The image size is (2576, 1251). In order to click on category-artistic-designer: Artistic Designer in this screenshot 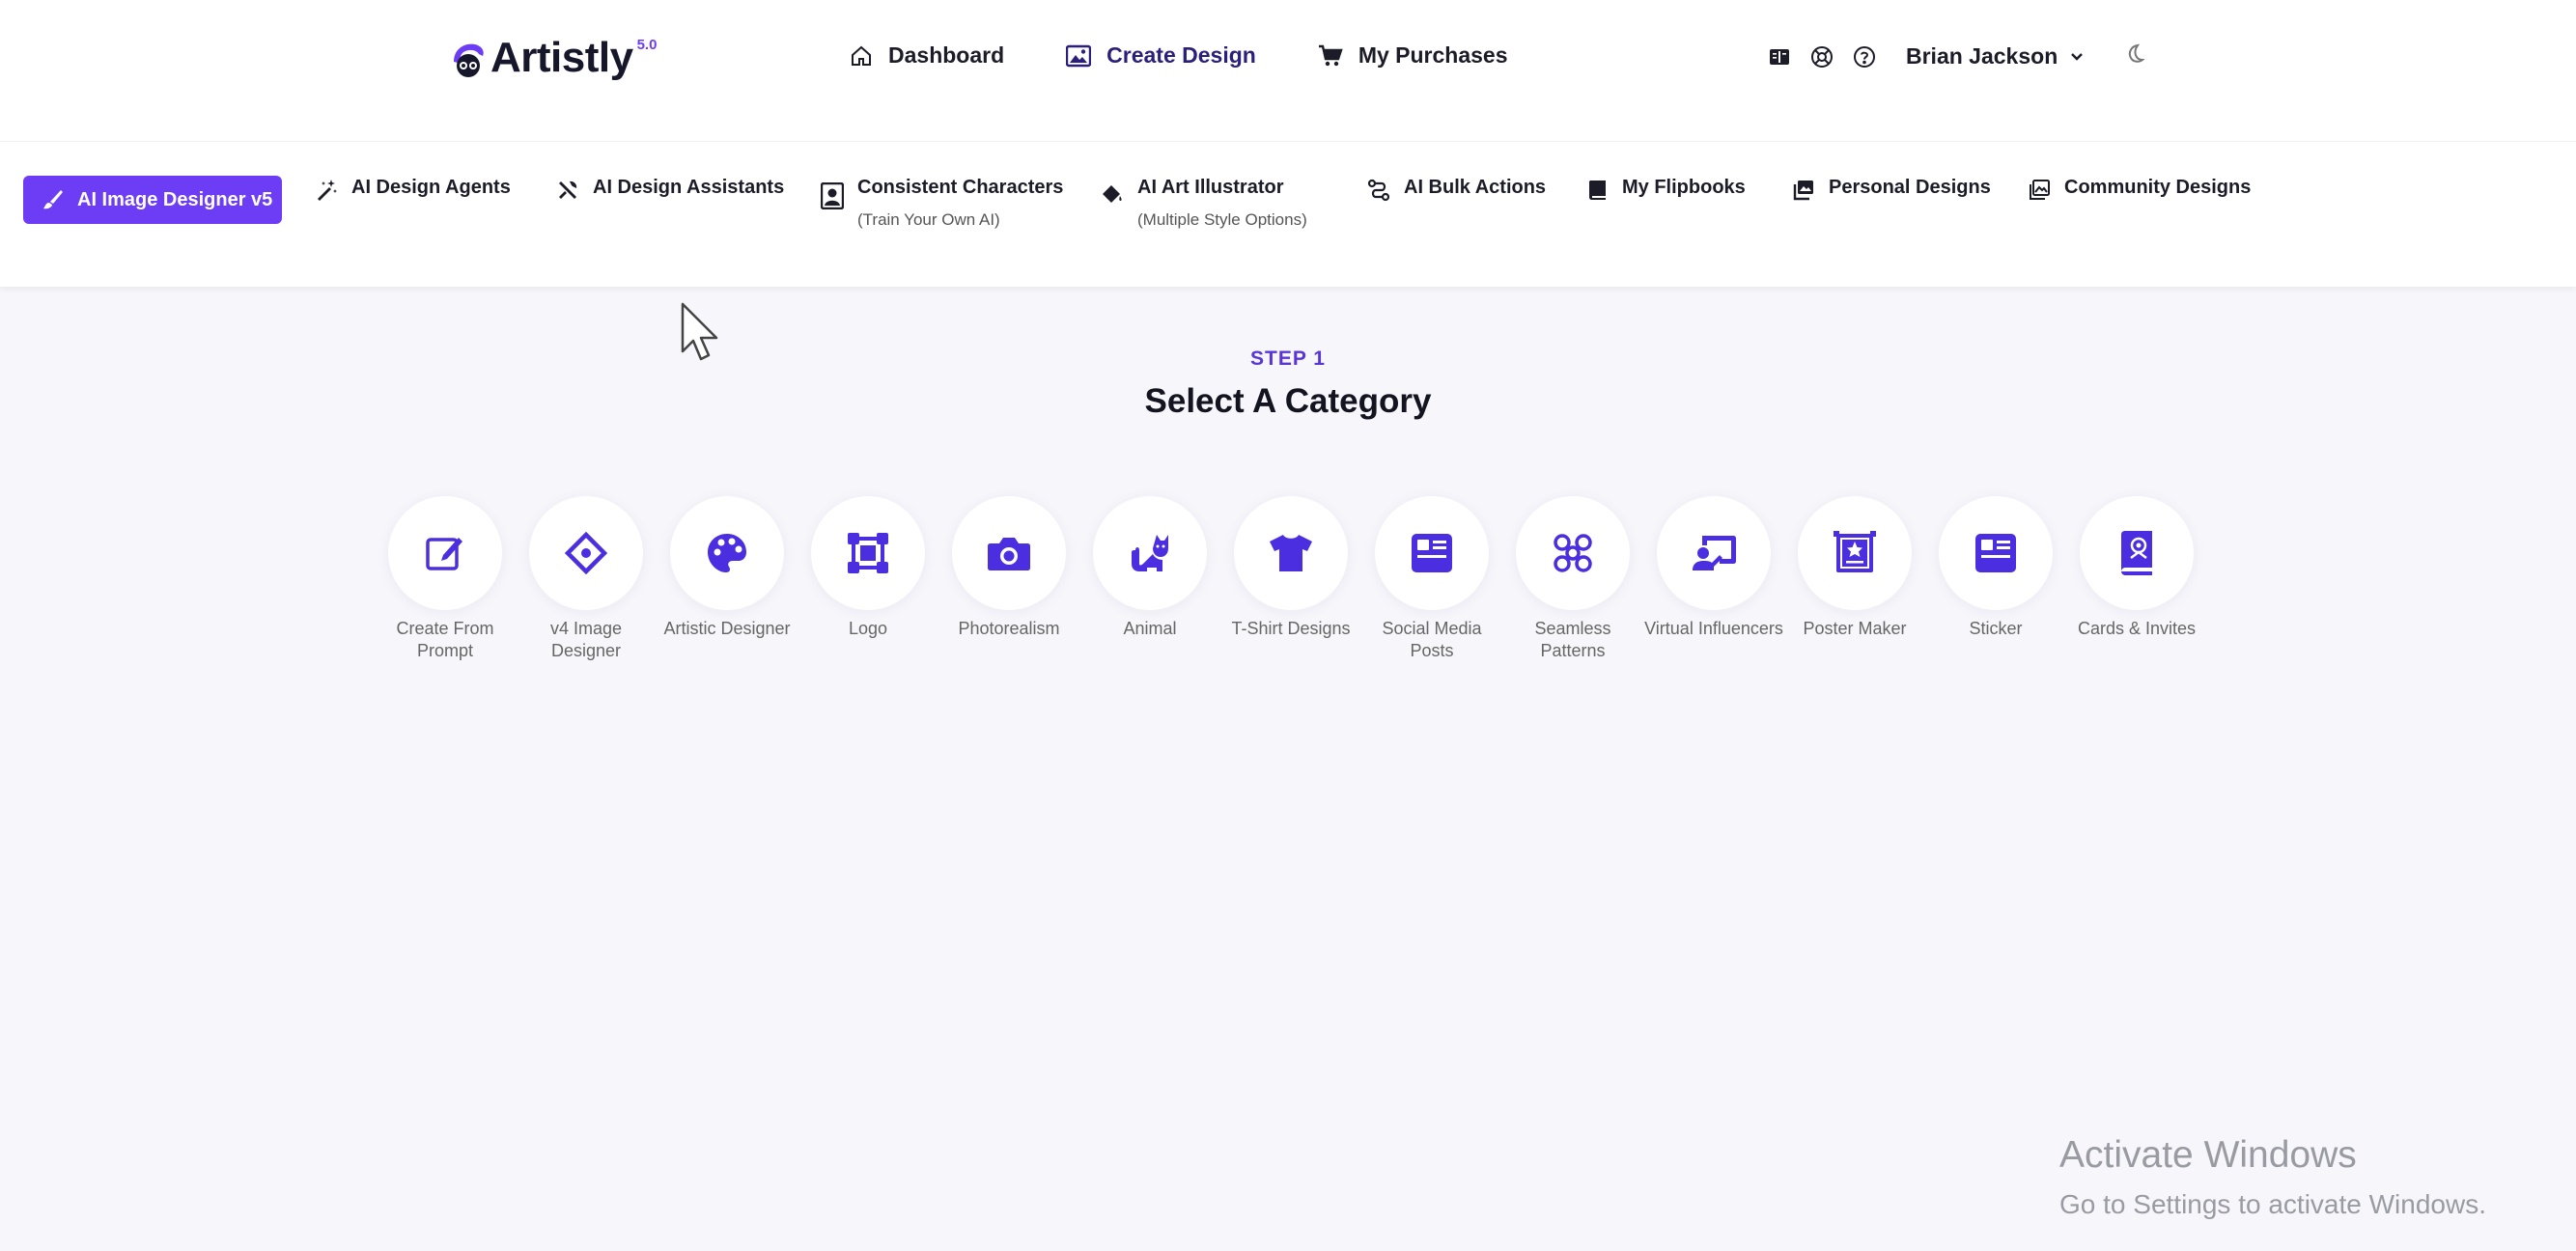, I will do `click(728, 568)`.